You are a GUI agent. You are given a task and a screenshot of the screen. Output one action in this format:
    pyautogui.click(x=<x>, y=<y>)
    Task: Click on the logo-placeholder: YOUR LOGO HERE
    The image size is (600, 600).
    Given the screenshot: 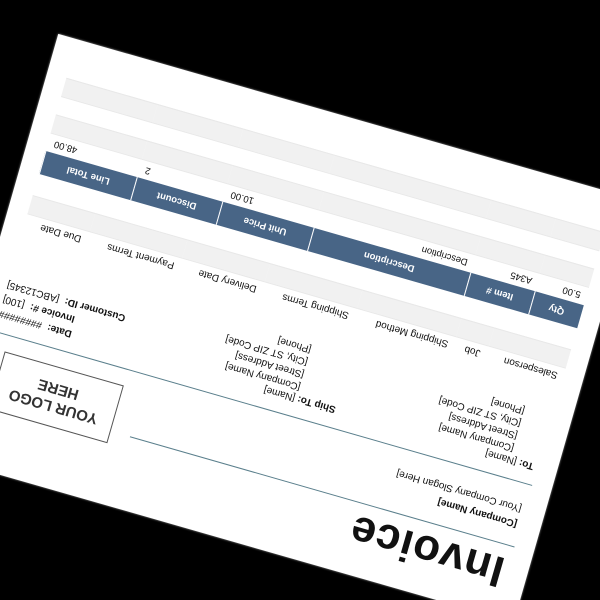 What is the action you would take?
    pyautogui.click(x=62, y=397)
    